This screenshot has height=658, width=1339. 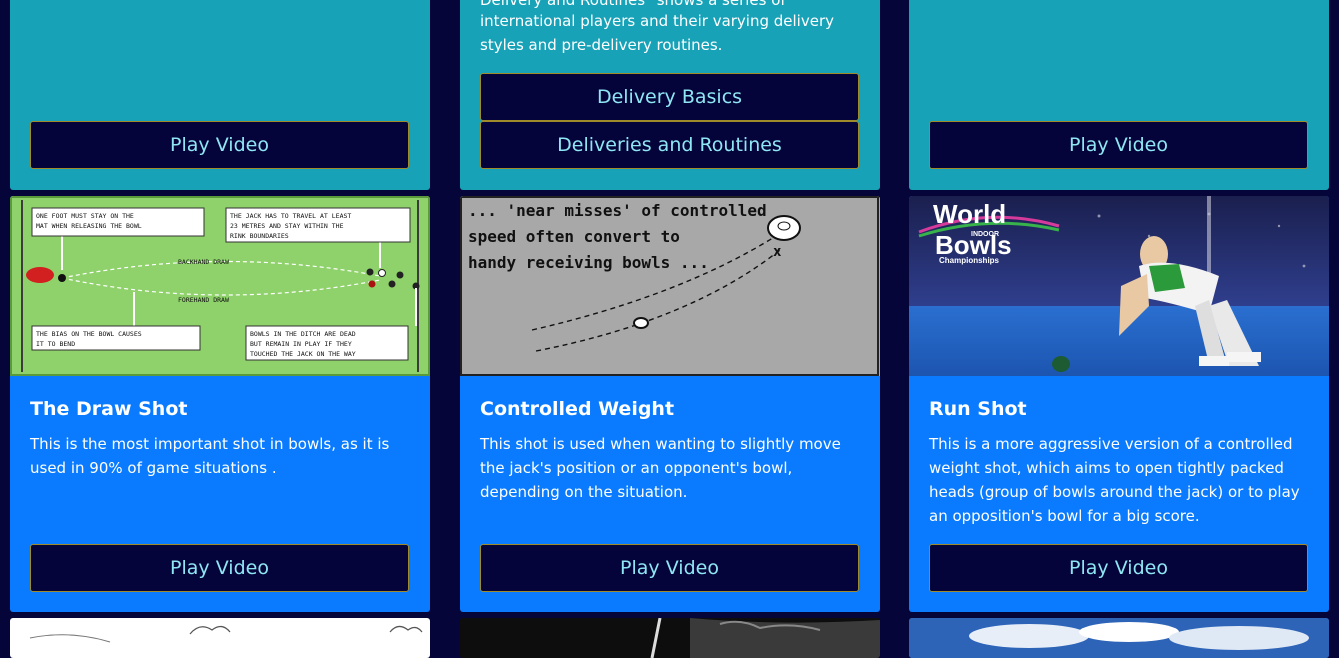 What do you see at coordinates (89, 334) in the screenshot?
I see `draw-note-3a: THE BIAS ON THE BOWL CAUSES` at bounding box center [89, 334].